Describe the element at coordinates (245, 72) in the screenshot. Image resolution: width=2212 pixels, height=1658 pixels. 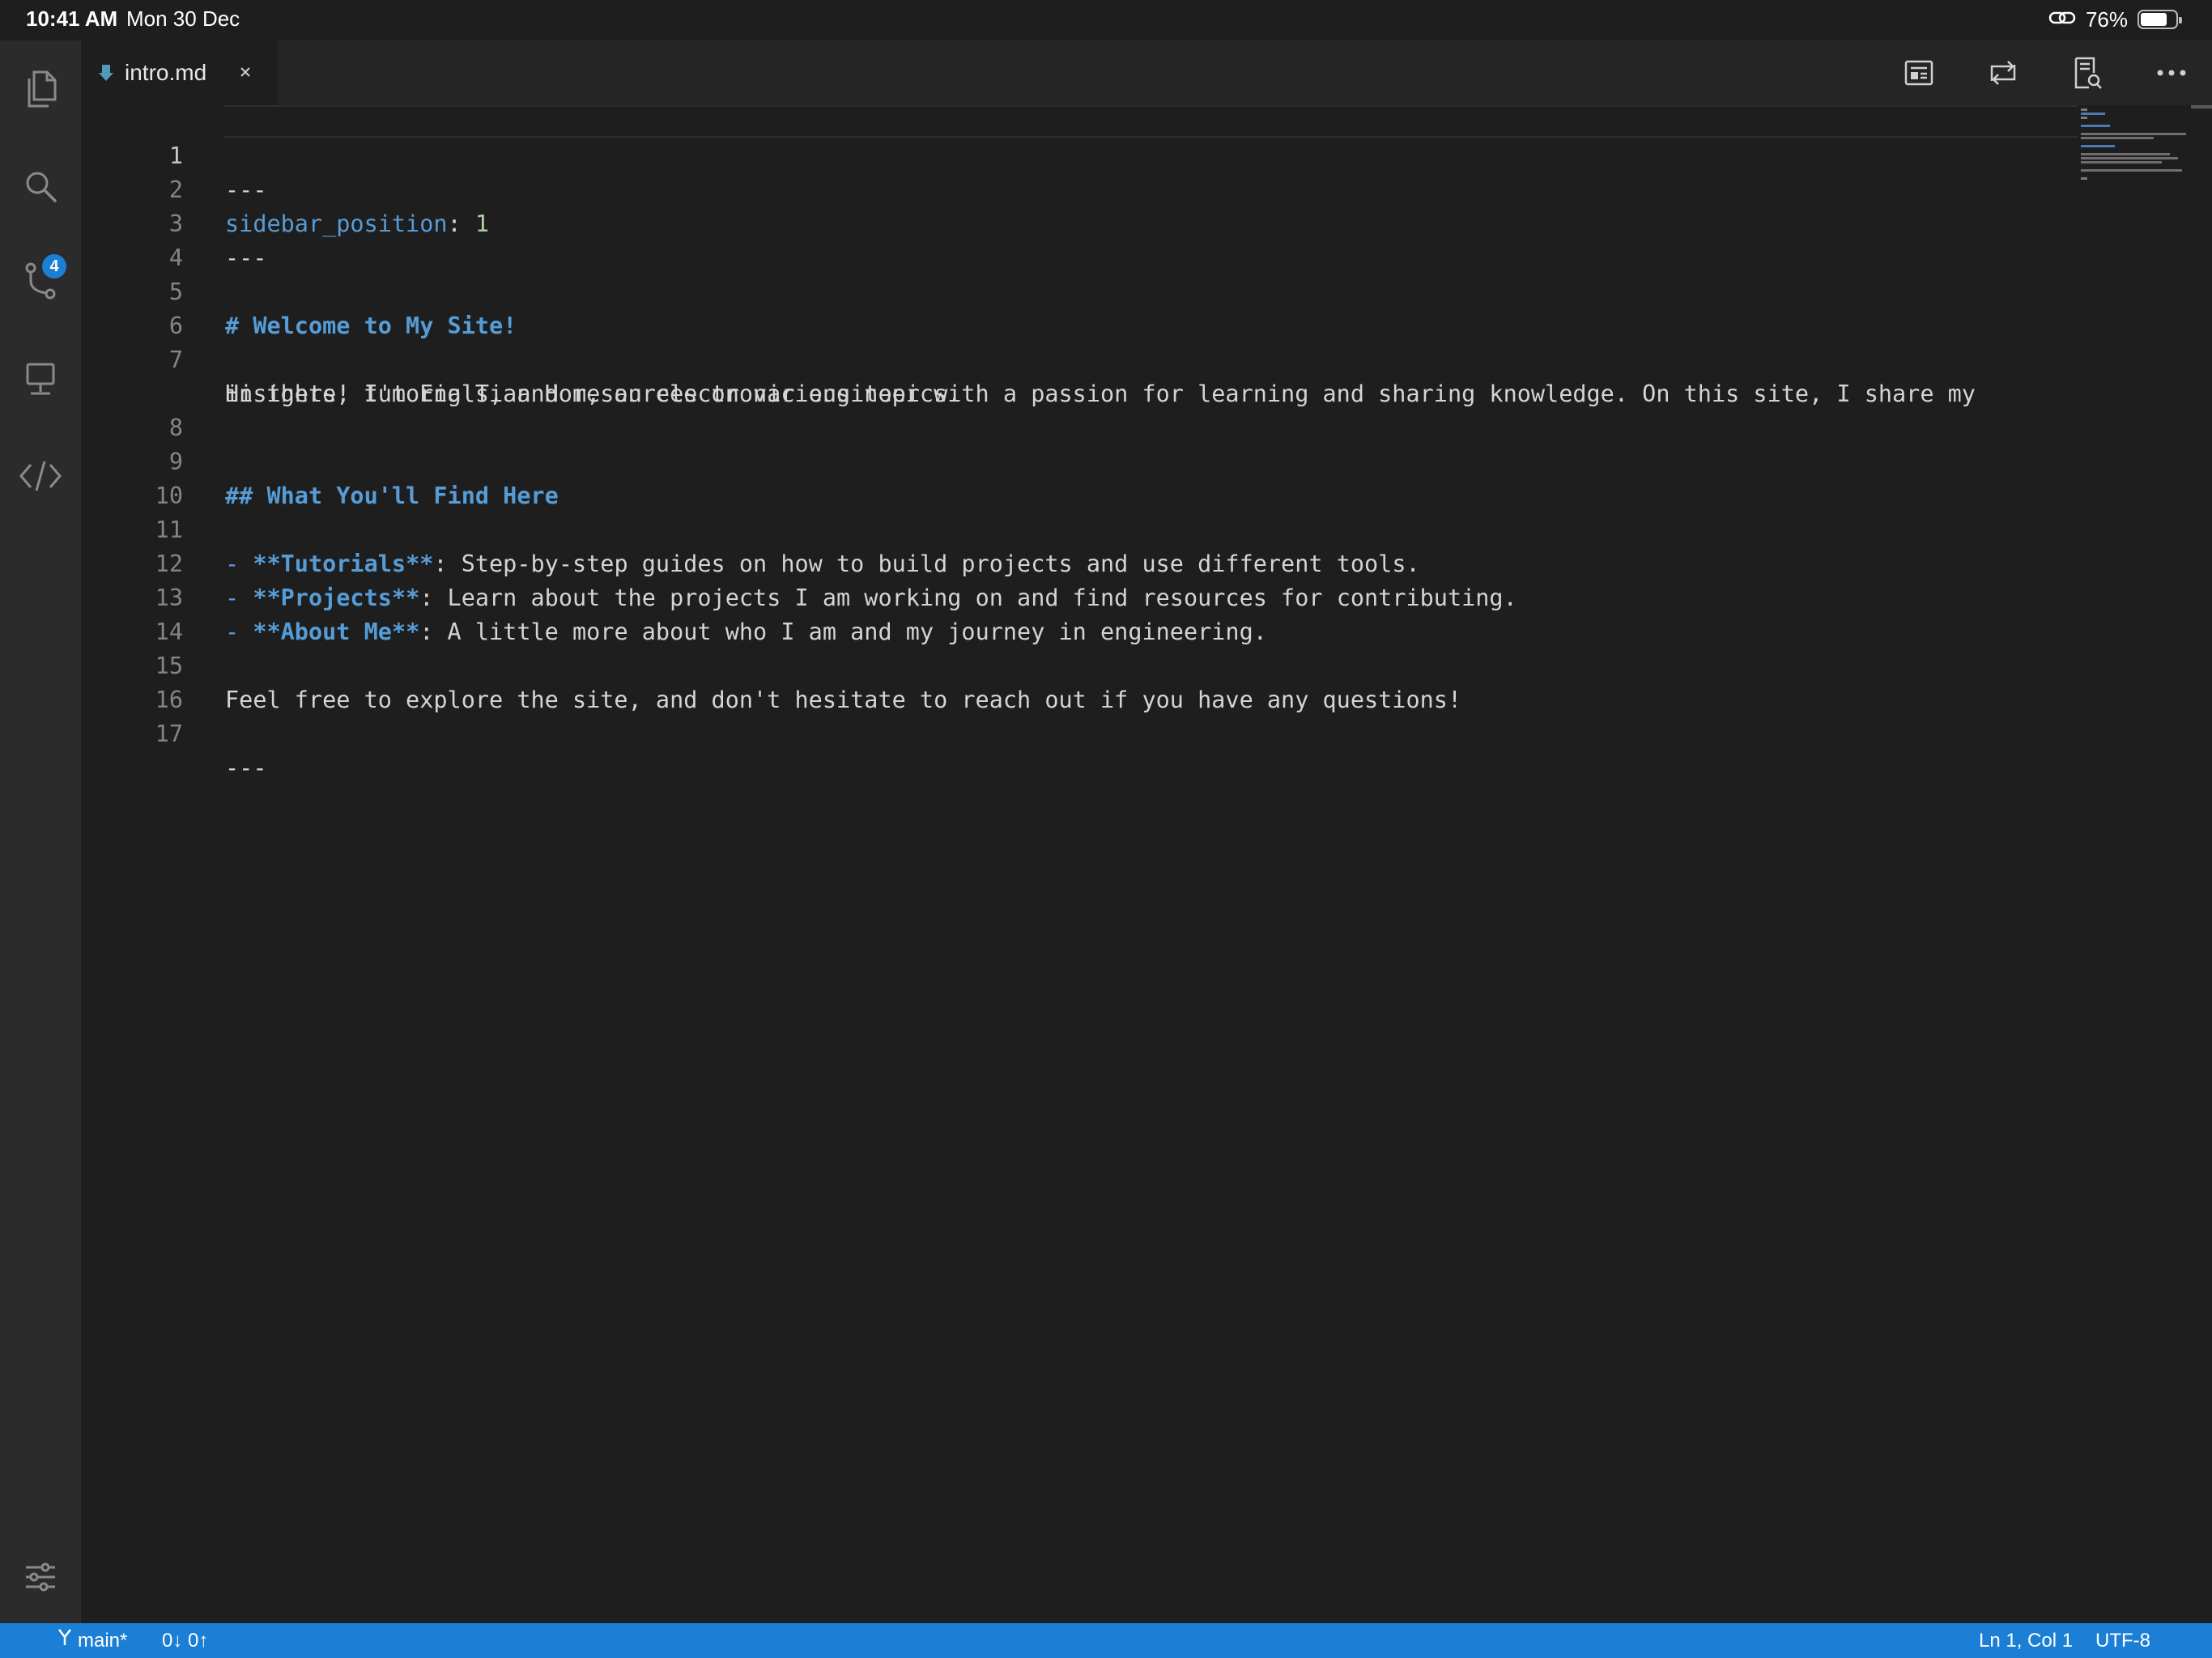
I see `close-icon` at that location.